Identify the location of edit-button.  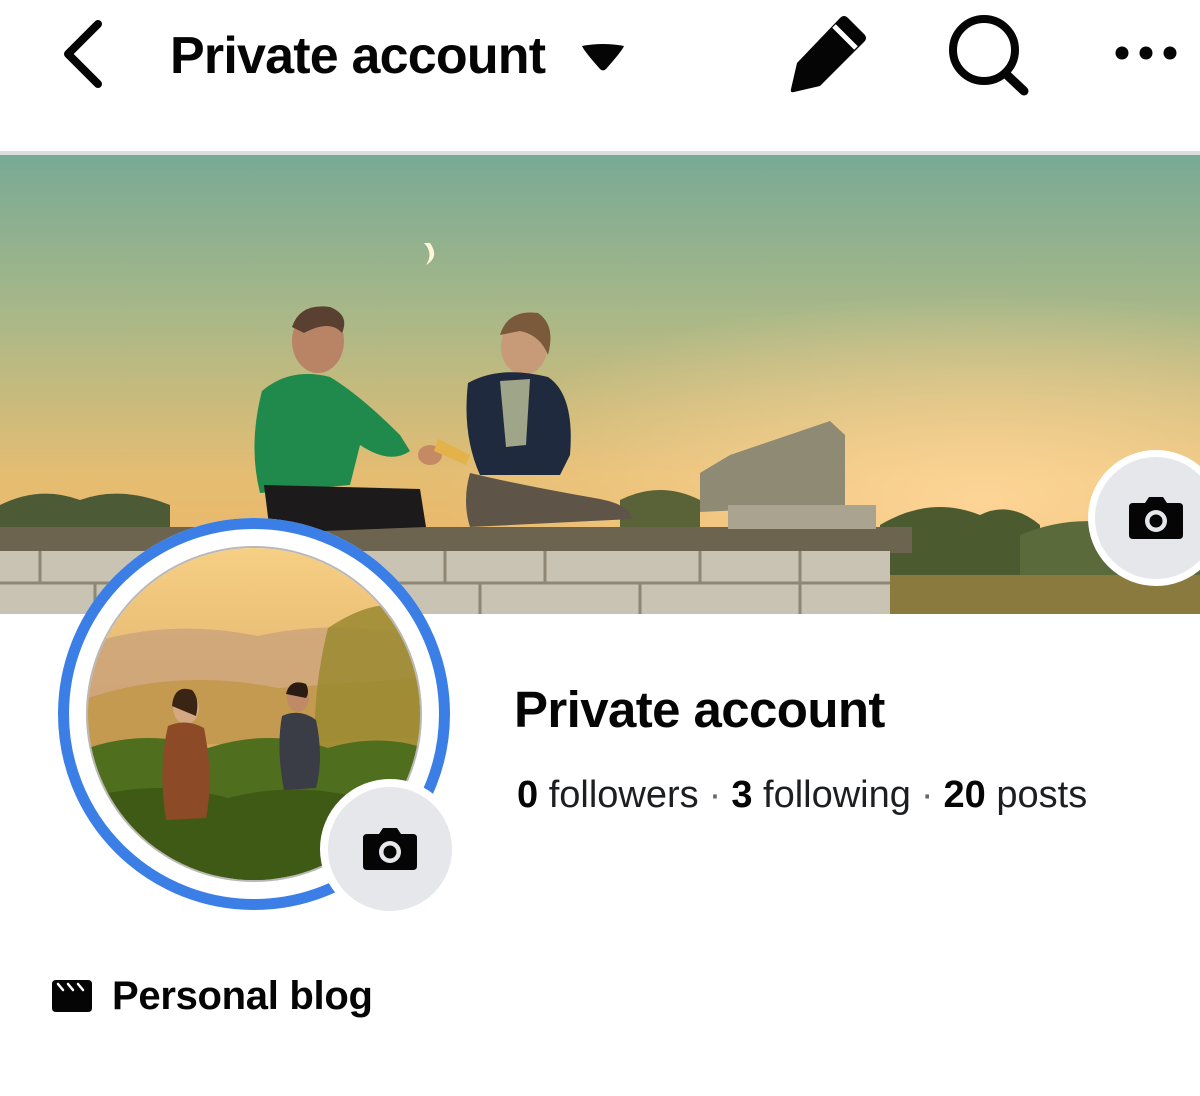
(828, 54).